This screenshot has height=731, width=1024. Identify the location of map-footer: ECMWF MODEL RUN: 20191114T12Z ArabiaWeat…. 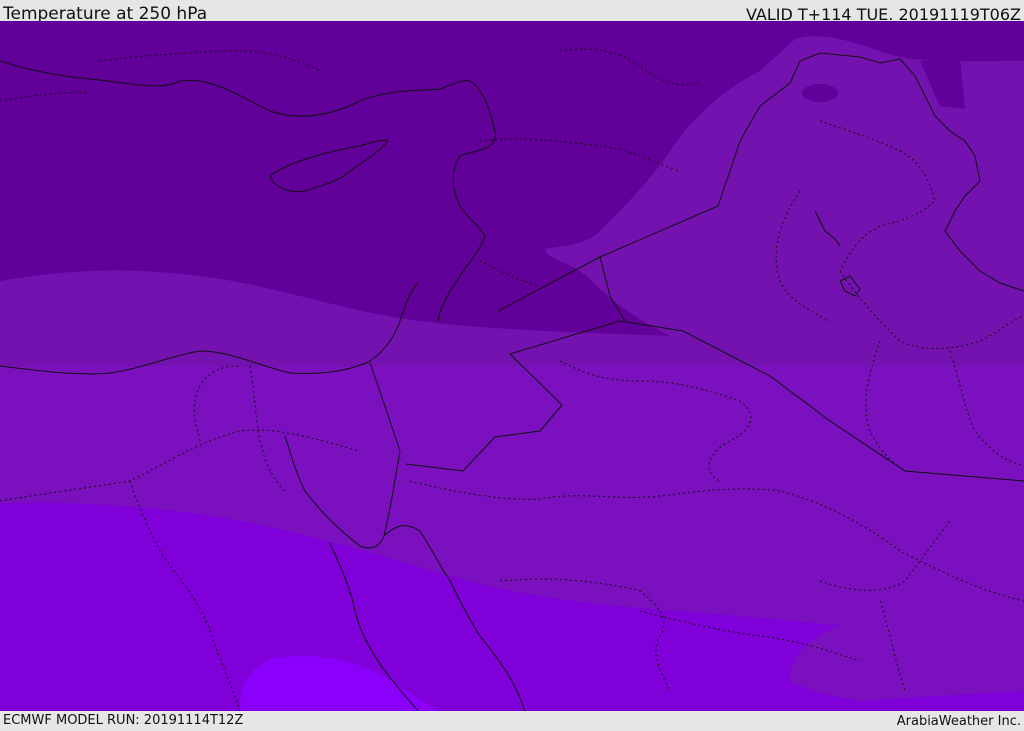
(512, 720).